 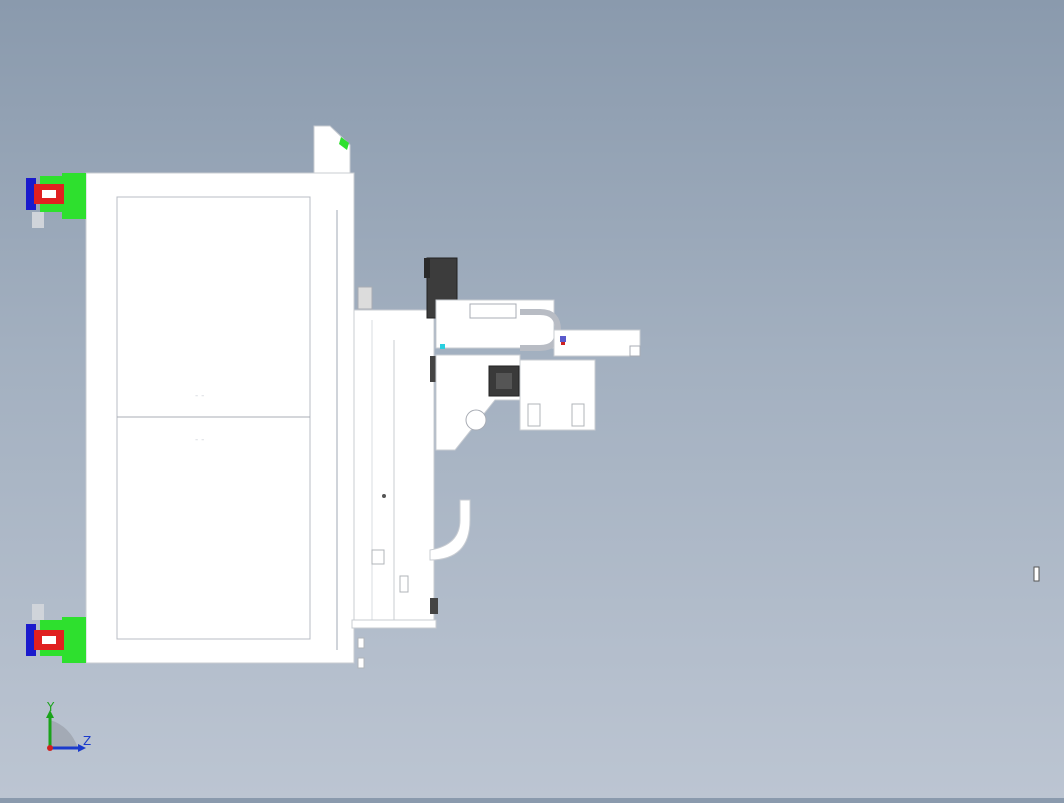 What do you see at coordinates (378, 557) in the screenshot?
I see `column-label-block` at bounding box center [378, 557].